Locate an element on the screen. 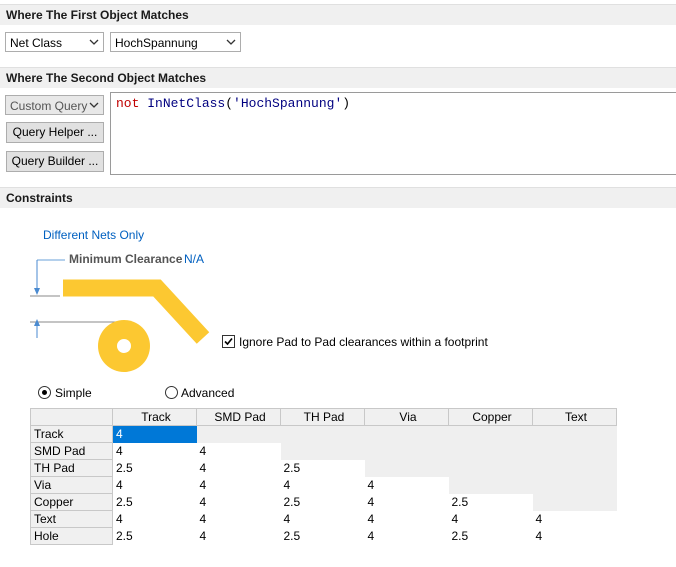 Image resolution: width=676 pixels, height=567 pixels. query-function: InNetClass is located at coordinates (186, 103).